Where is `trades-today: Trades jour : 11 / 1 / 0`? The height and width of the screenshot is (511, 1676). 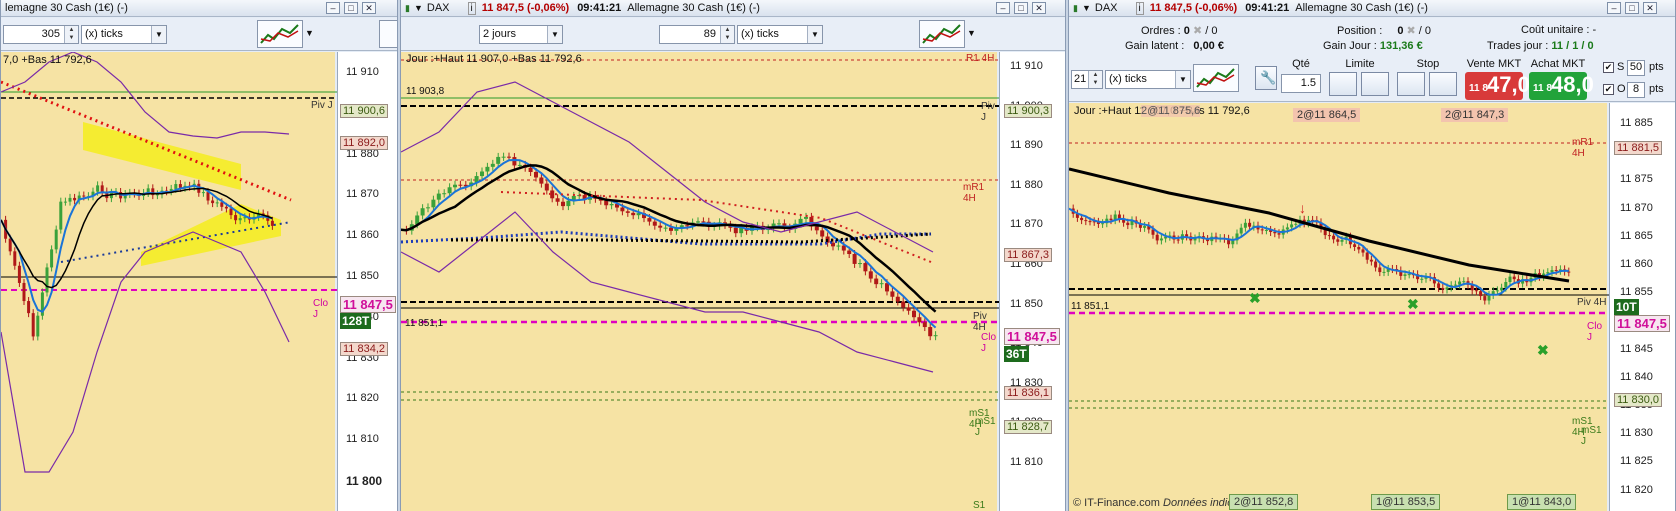 trades-today: Trades jour : 11 / 1 / 0 is located at coordinates (1540, 46).